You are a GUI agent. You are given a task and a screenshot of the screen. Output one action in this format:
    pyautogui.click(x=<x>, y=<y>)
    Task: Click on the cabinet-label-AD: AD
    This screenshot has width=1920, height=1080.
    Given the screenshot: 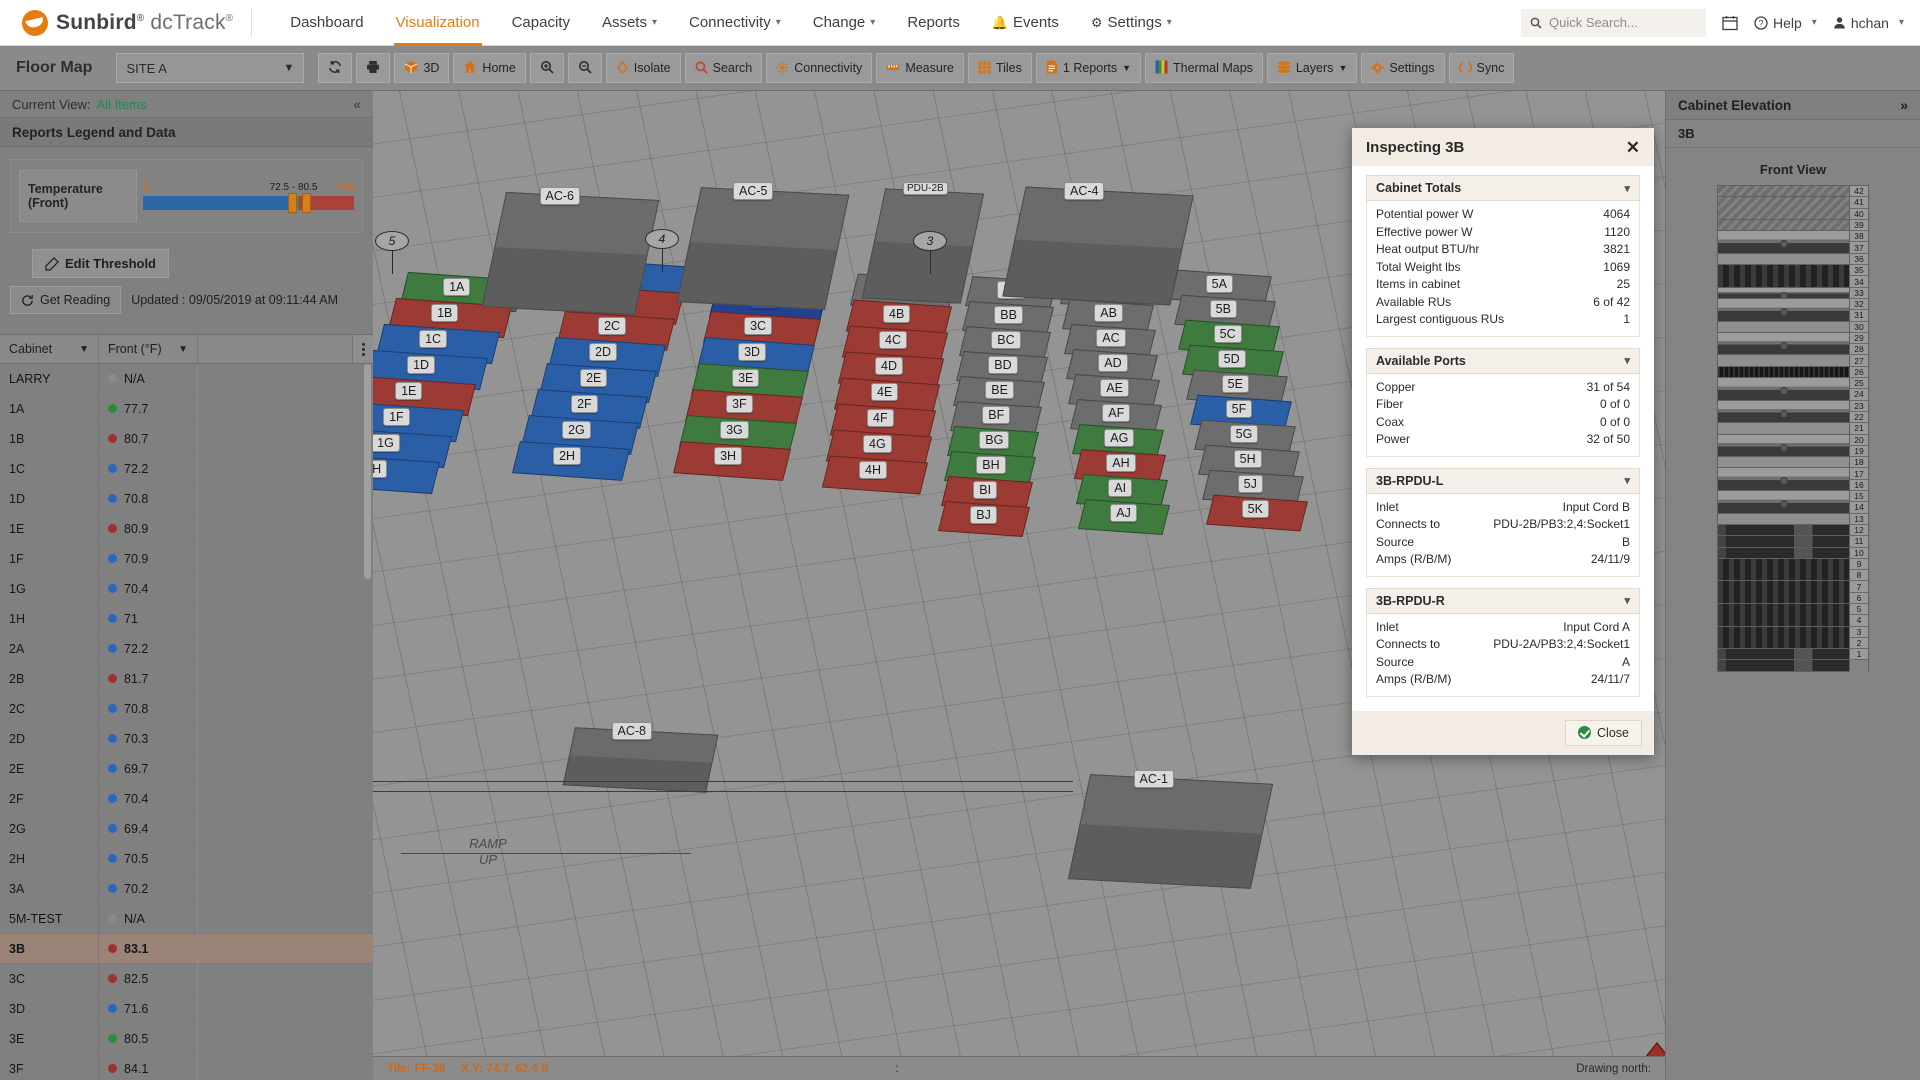 What is the action you would take?
    pyautogui.click(x=1113, y=363)
    